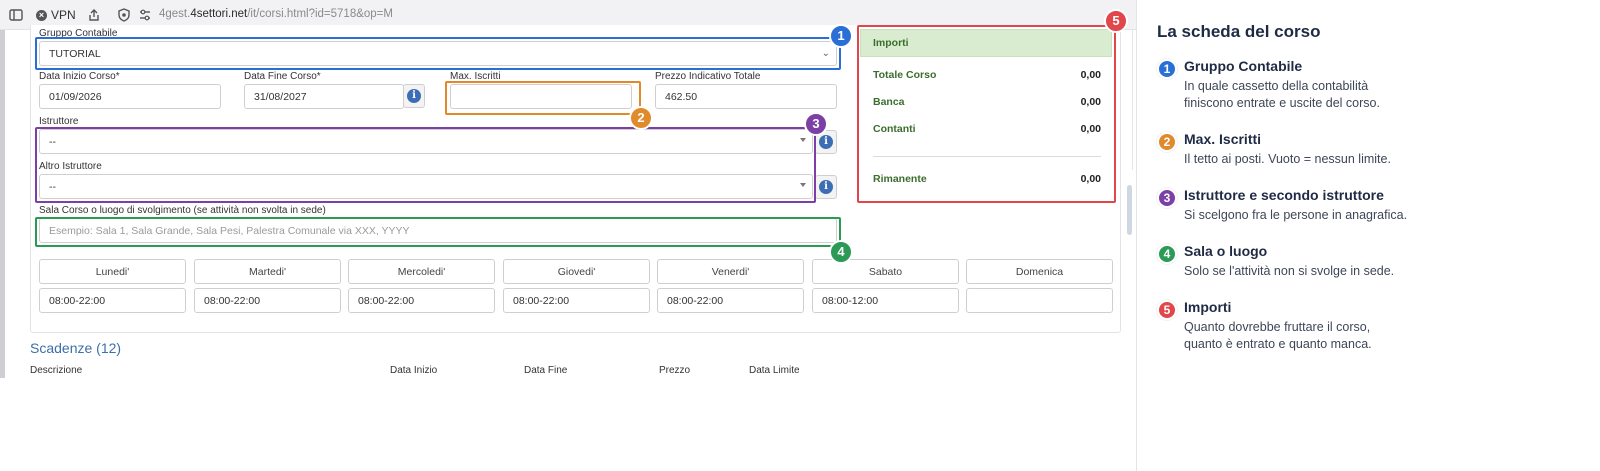 The image size is (1600, 471). Describe the element at coordinates (841, 36) in the screenshot. I see `callout-badge-1: 1` at that location.